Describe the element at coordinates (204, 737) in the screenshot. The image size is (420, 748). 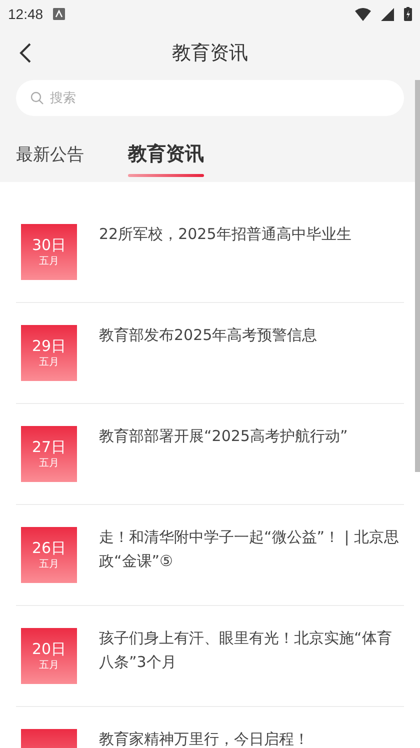
I see `article-title: 教育家精神万里行，今日启程！` at that location.